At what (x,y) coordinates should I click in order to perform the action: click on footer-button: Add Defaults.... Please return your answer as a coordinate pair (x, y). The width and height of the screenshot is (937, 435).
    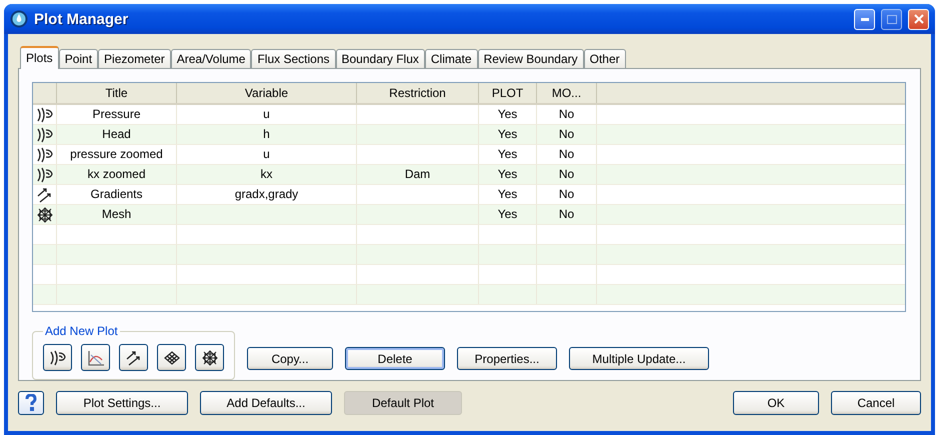
    Looking at the image, I should click on (266, 403).